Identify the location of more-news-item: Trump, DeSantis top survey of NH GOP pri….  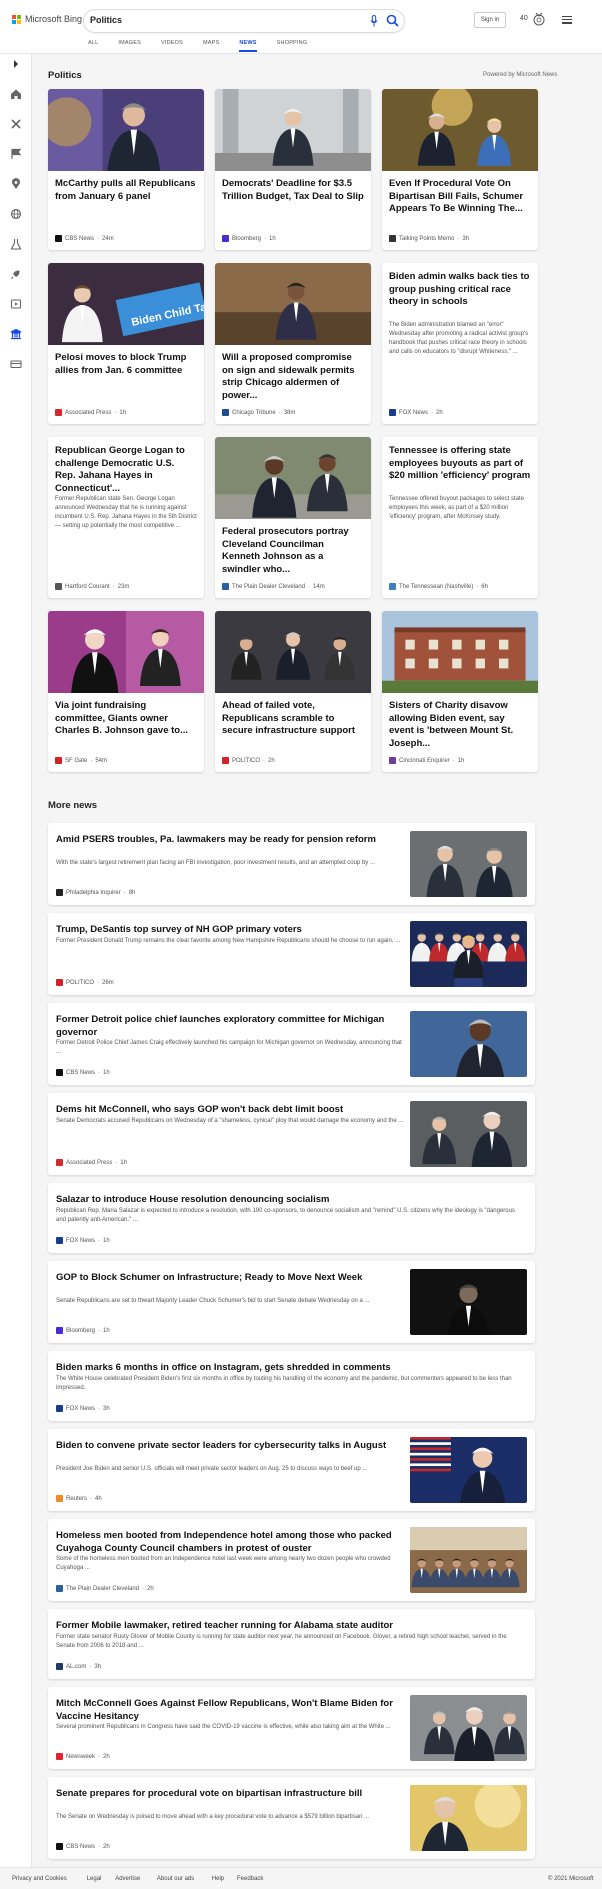
(291, 954).